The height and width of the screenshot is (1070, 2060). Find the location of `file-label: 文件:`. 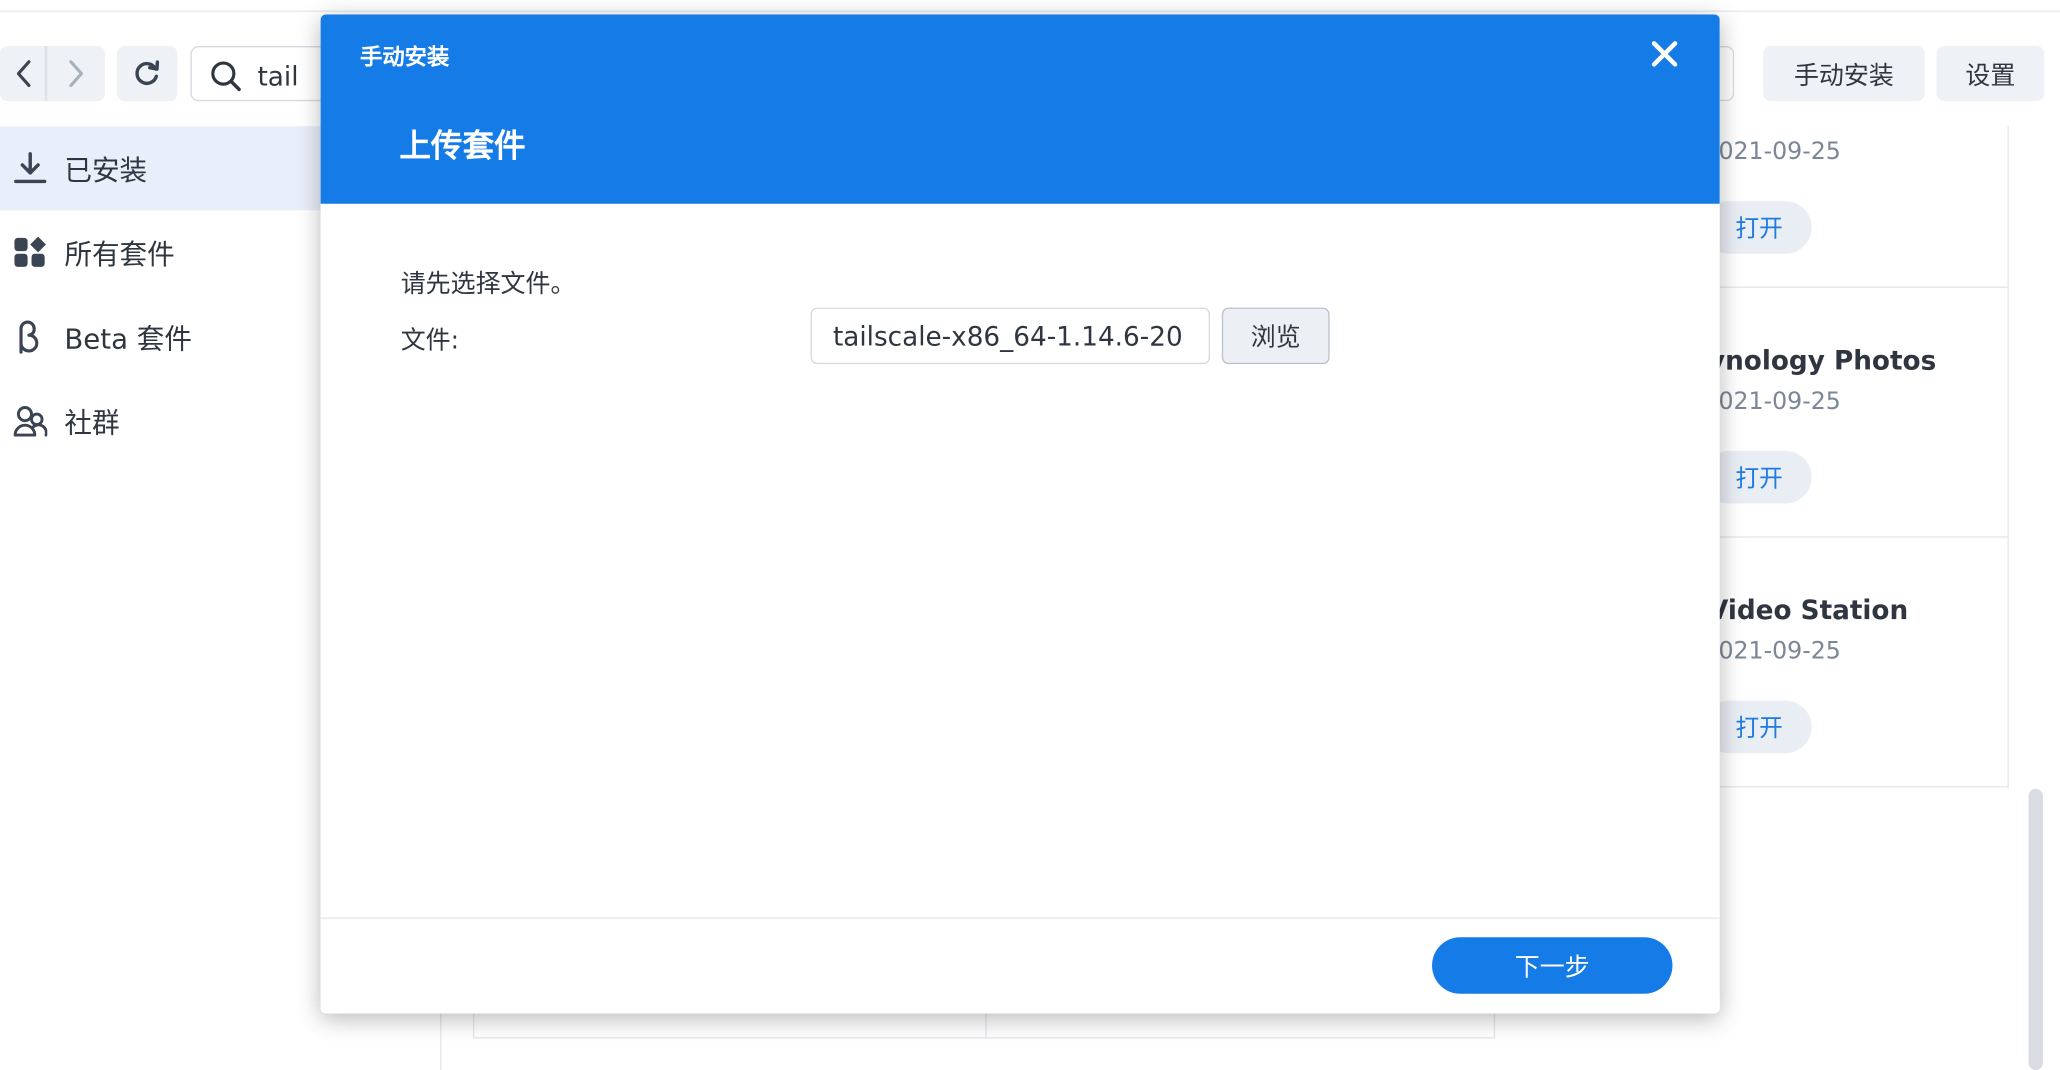

file-label: 文件: is located at coordinates (430, 340).